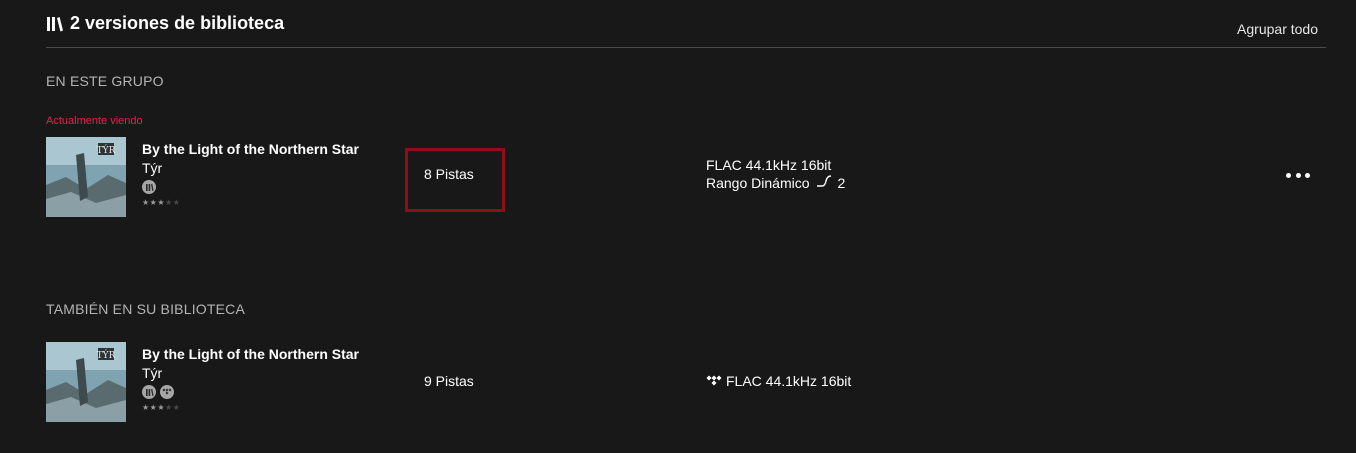 This screenshot has height=453, width=1356. What do you see at coordinates (94, 121) in the screenshot?
I see `currently-viewing-label: Actualmente viendo` at bounding box center [94, 121].